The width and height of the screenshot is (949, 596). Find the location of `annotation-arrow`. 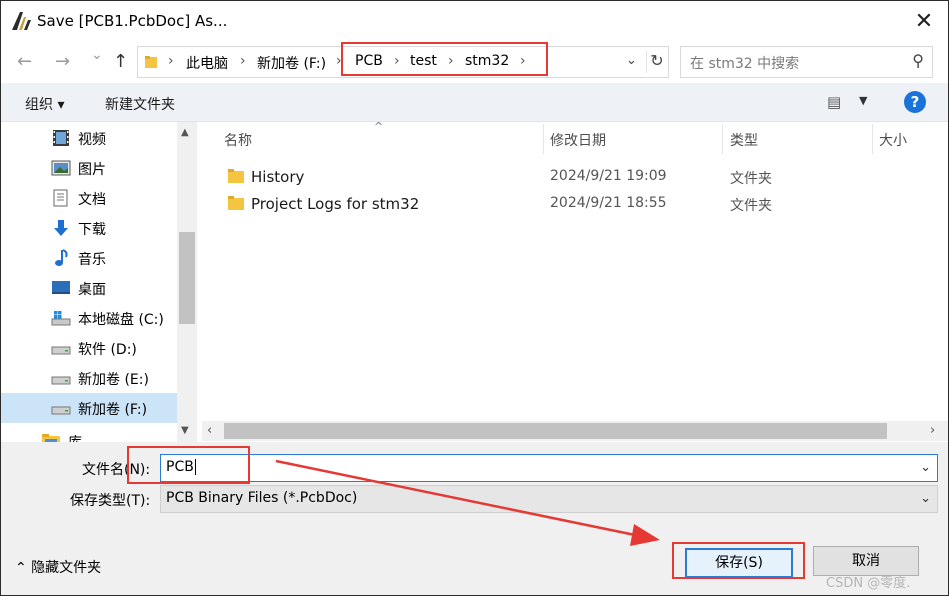

annotation-arrow is located at coordinates (467, 502).